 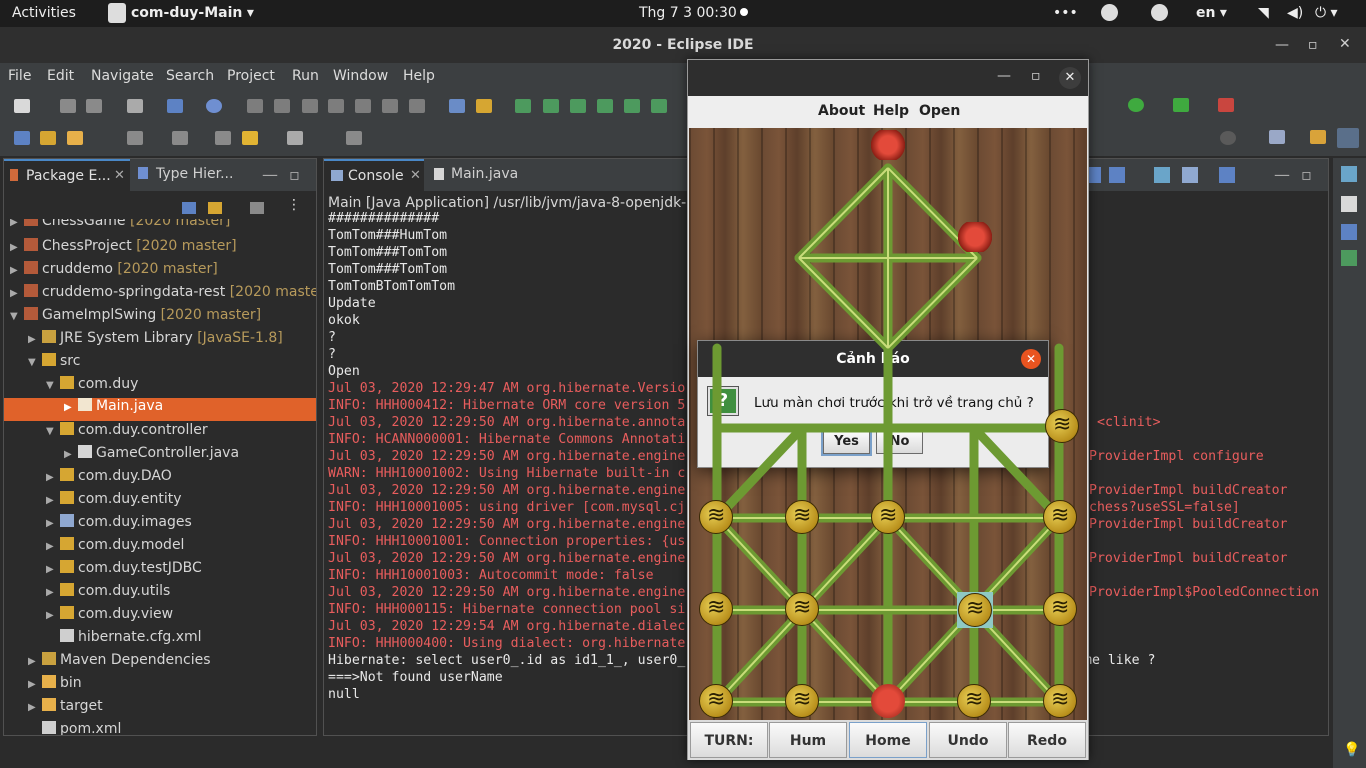 What do you see at coordinates (67, 175) in the screenshot?
I see `tab-package-explorer: Package E... ✕` at bounding box center [67, 175].